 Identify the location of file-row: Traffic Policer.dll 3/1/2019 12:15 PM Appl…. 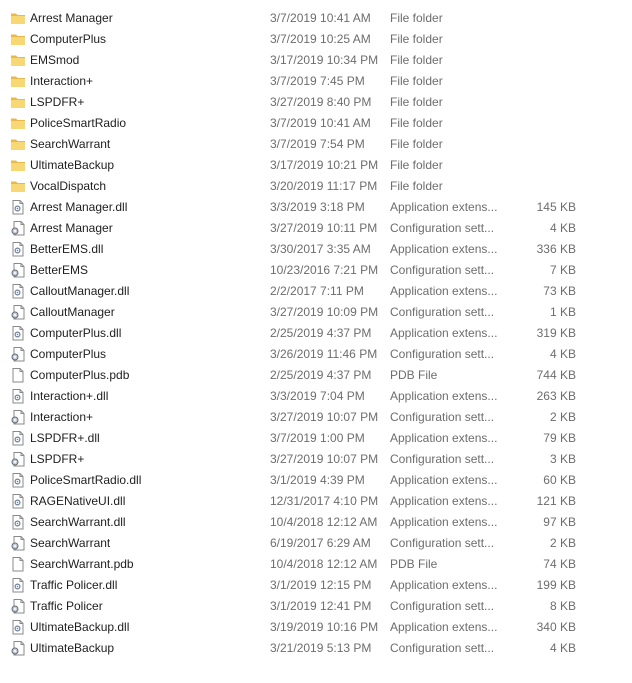
(316, 585).